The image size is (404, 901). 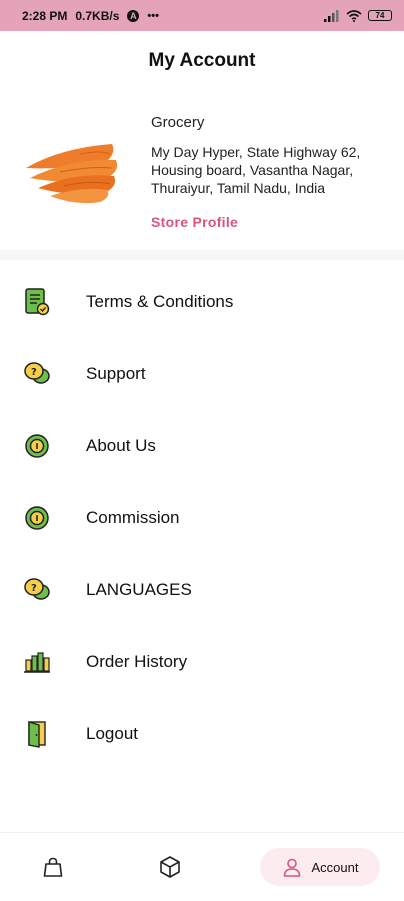 I want to click on shopping-bag-icon, so click(x=53, y=867).